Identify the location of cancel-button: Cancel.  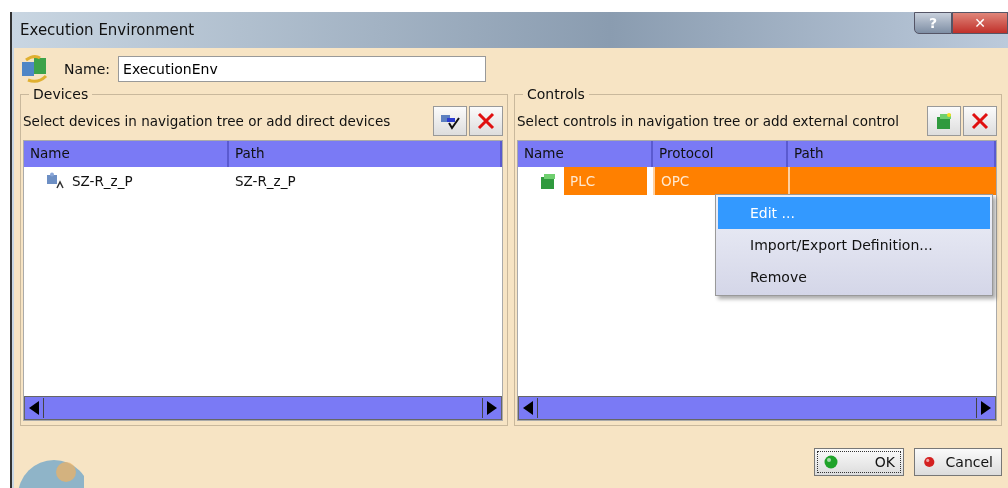
(958, 462).